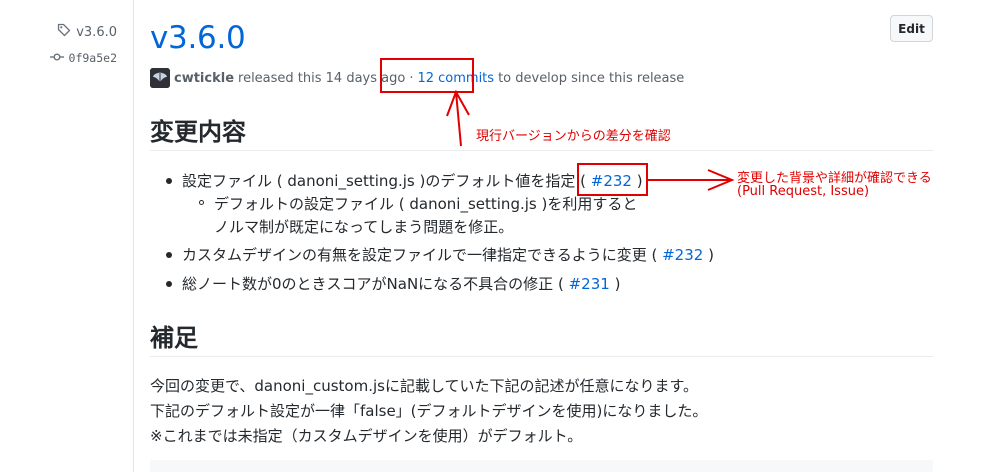 The width and height of the screenshot is (982, 472). I want to click on commit-sha: 0f9a5e2, so click(92, 58).